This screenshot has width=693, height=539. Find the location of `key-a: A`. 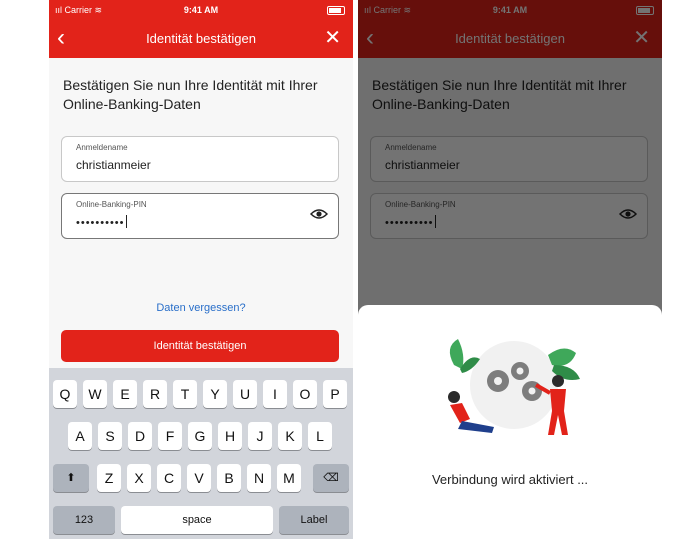

key-a: A is located at coordinates (80, 436).